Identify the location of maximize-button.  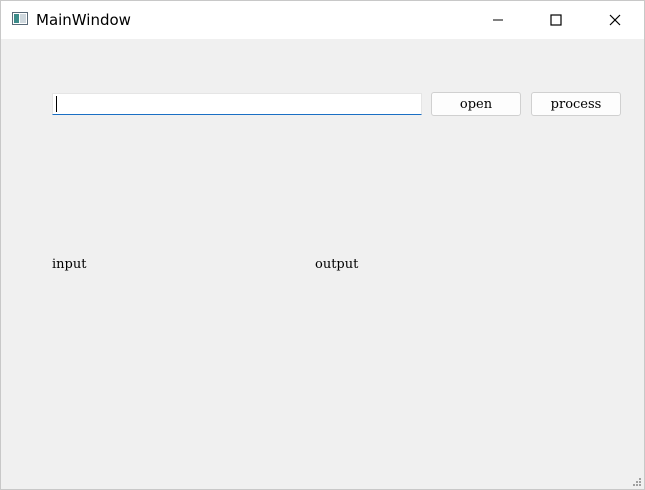
(556, 20).